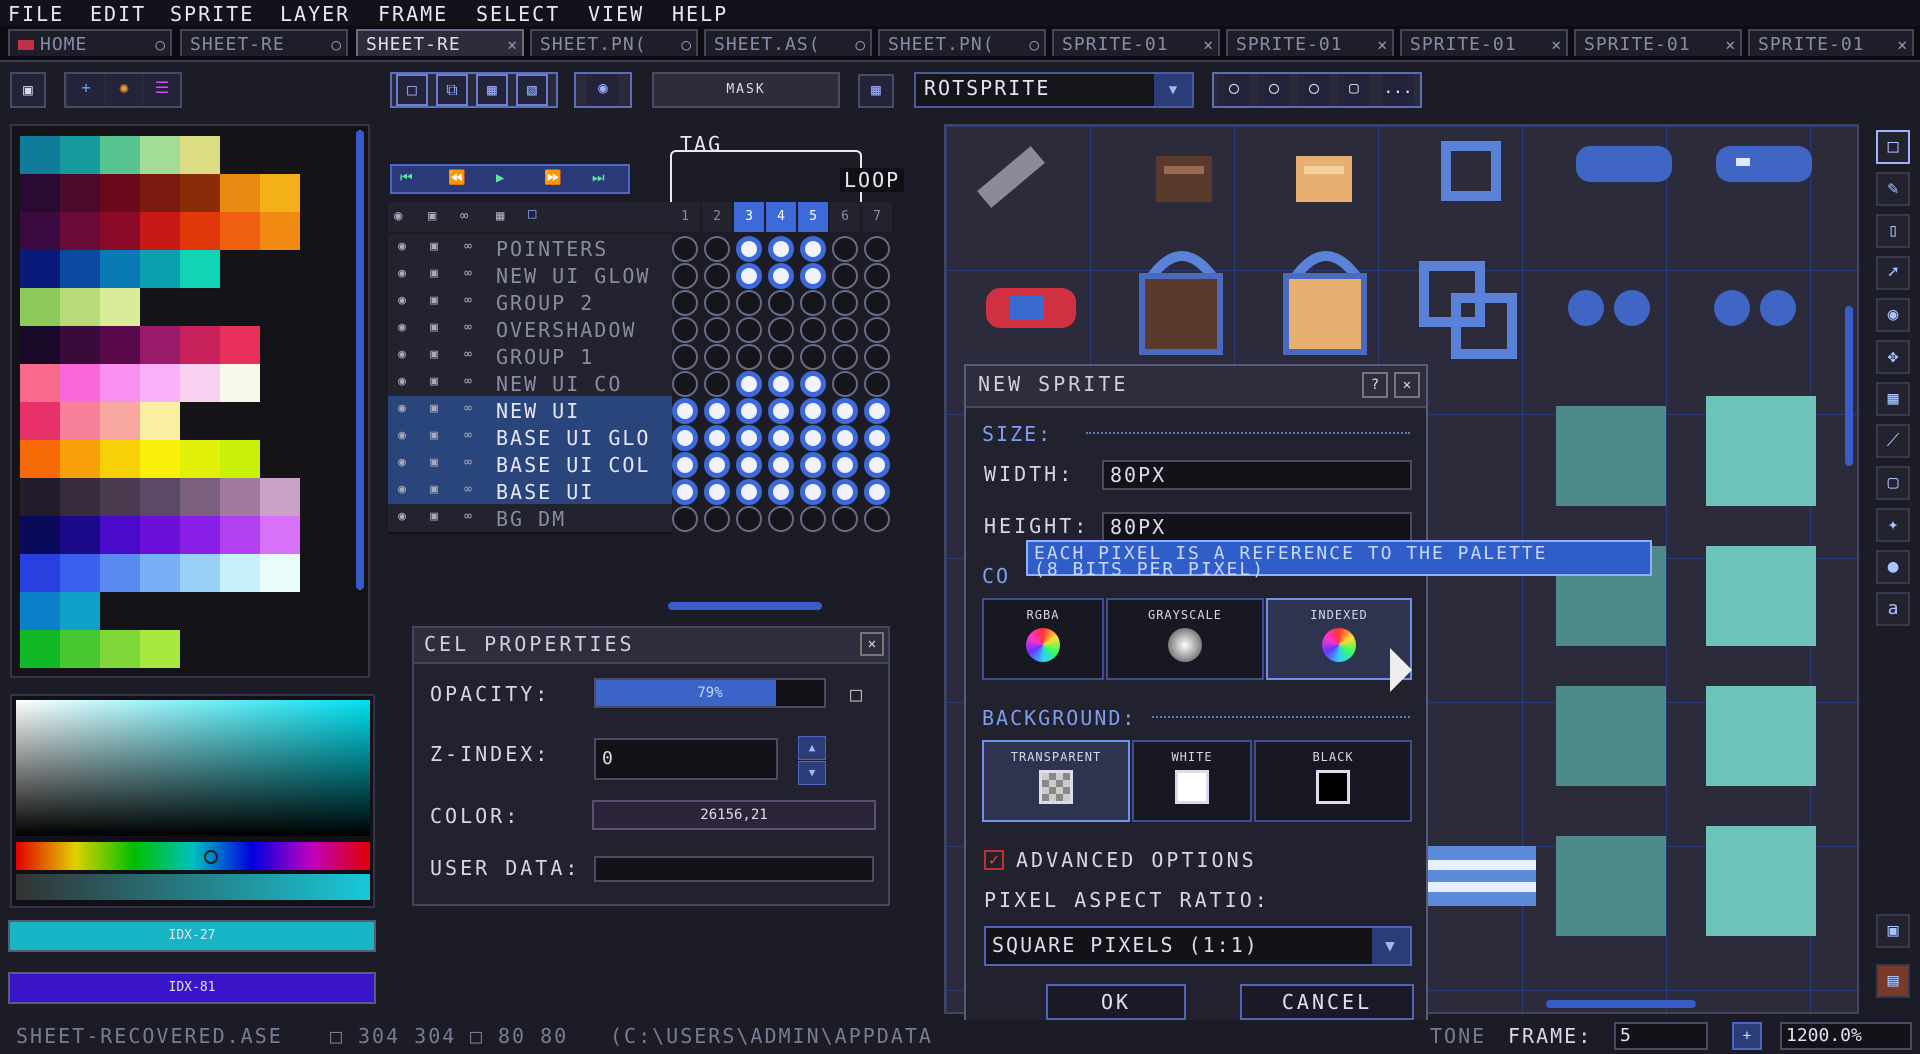  Describe the element at coordinates (1661, 1036) in the screenshot. I see `frame-input: 5` at that location.